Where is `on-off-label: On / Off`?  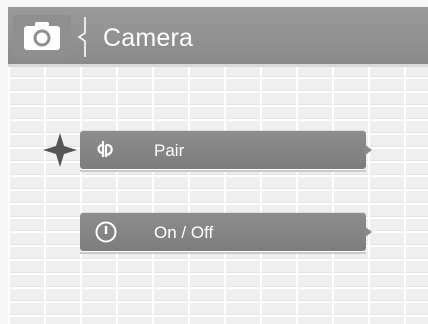 on-off-label: On / Off is located at coordinates (184, 232).